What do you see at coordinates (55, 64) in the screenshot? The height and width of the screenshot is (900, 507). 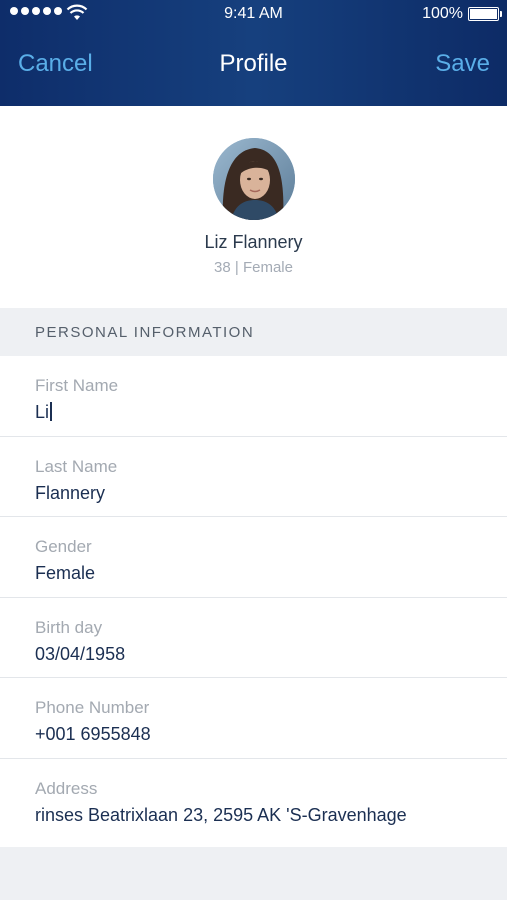 I see `cancel-button: Cancel` at bounding box center [55, 64].